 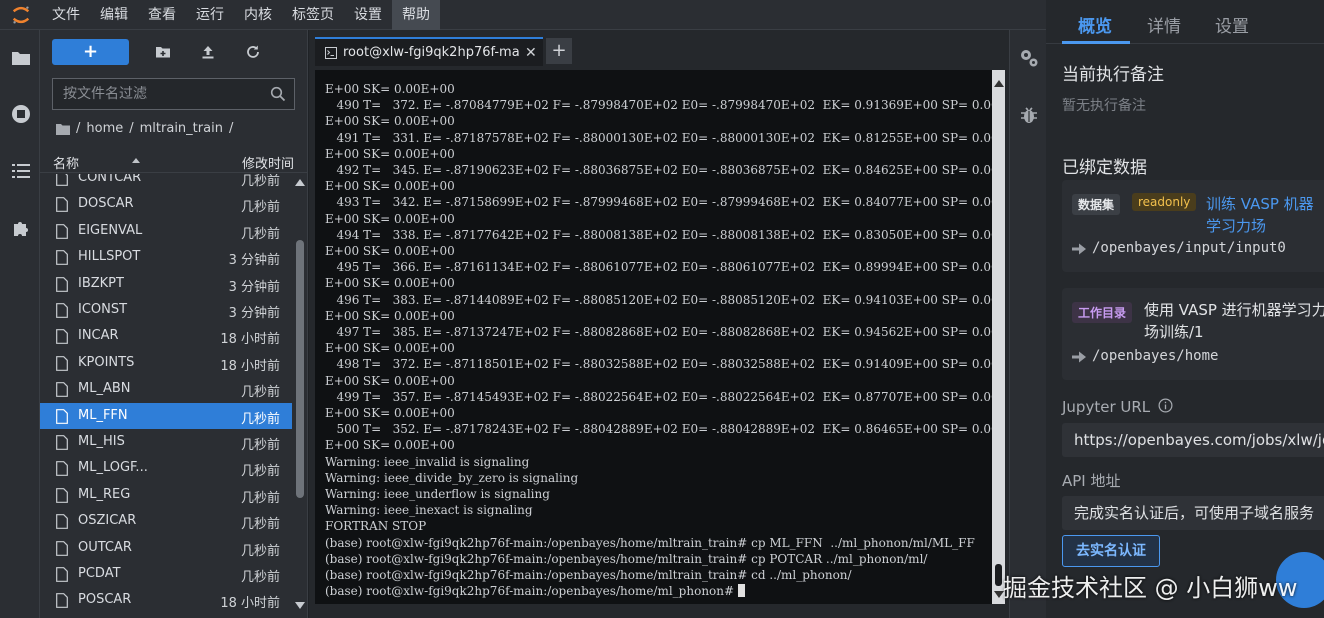 I want to click on tab-details: 详情, so click(x=1164, y=24).